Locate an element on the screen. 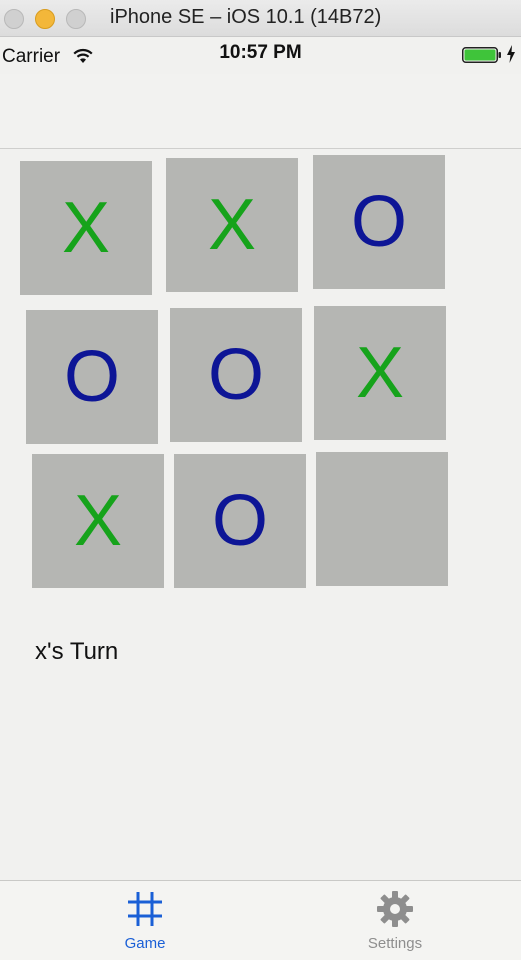 The width and height of the screenshot is (521, 960). minimize-window-button is located at coordinates (45, 19).